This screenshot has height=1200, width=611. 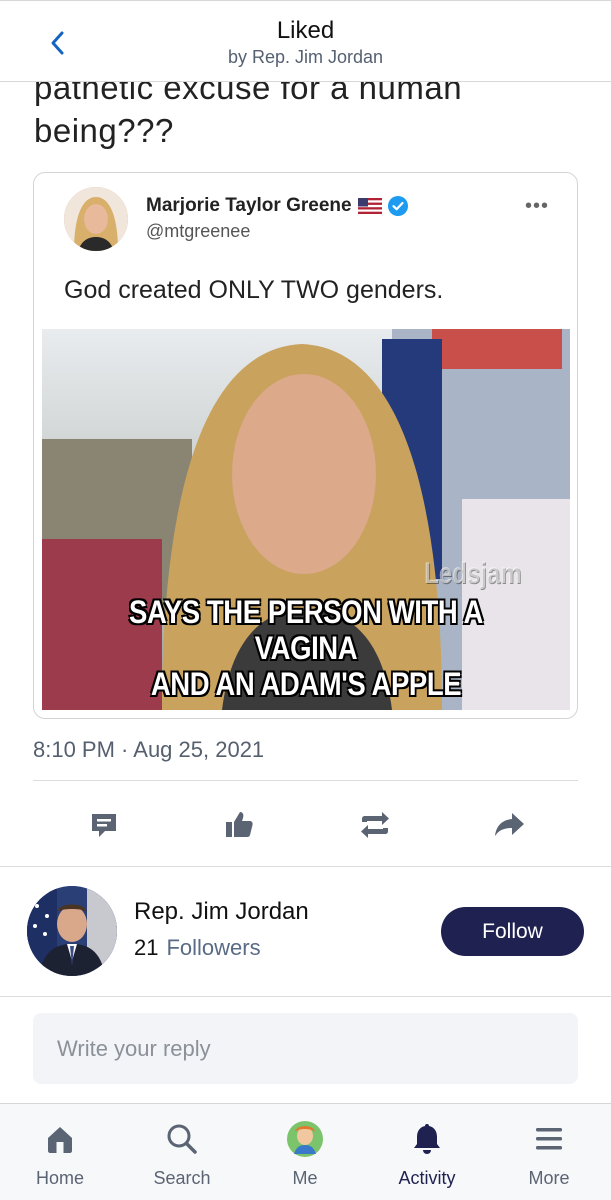 I want to click on page-subtitle: by Rep. Jim Jordan, so click(x=305, y=57).